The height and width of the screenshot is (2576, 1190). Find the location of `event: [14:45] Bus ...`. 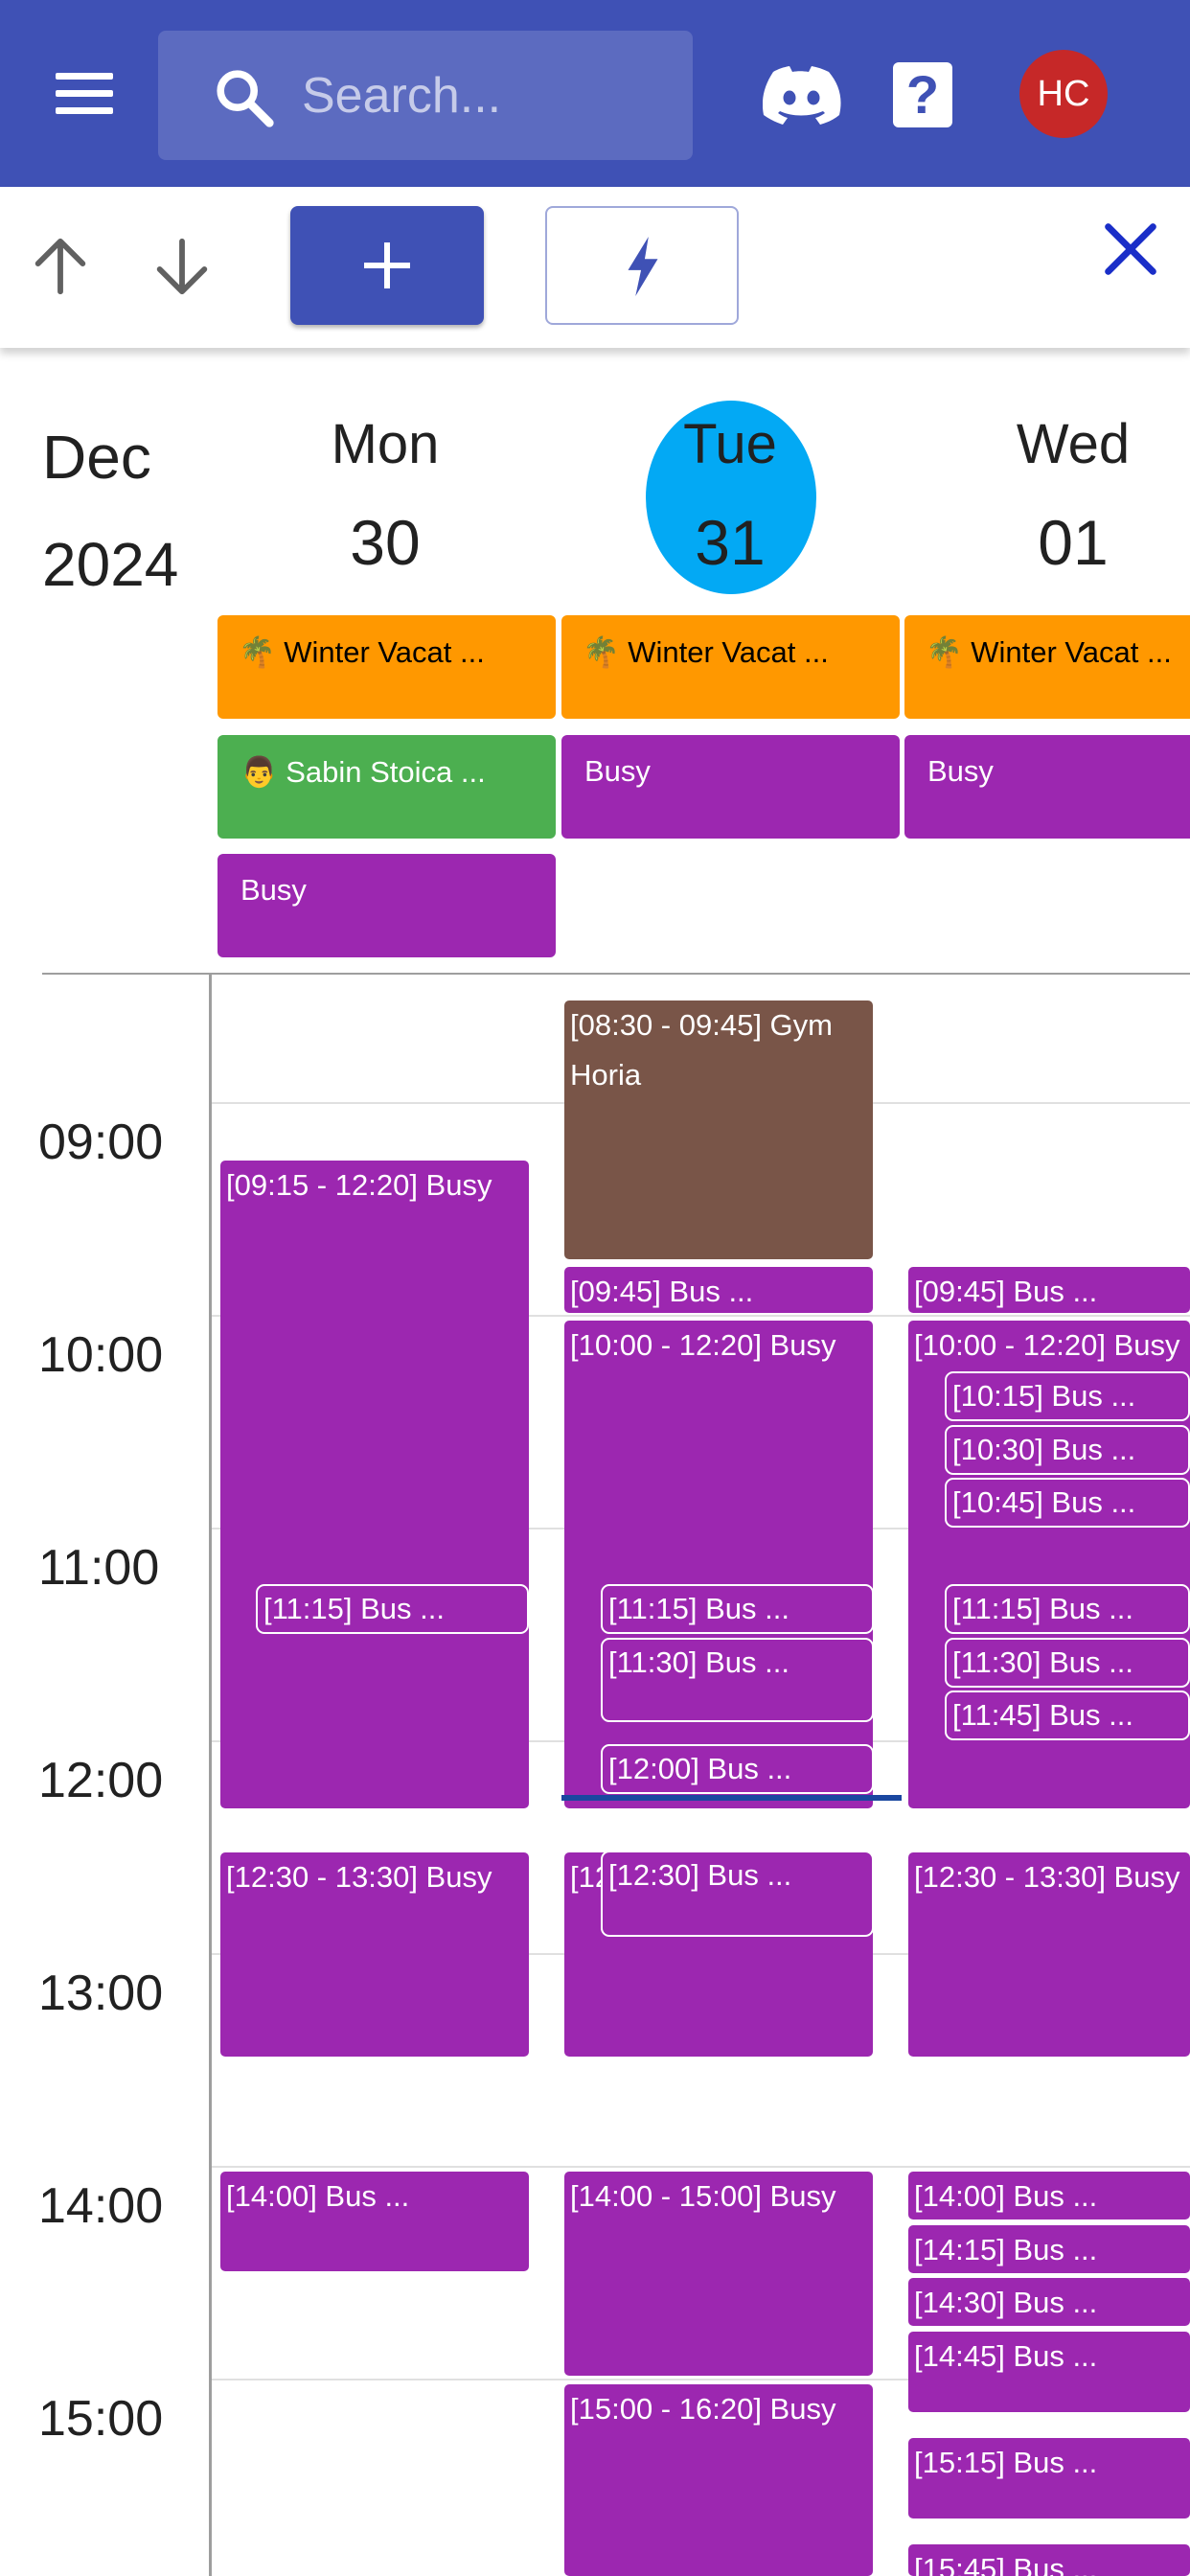

event: [14:45] Bus ... is located at coordinates (1049, 2372).